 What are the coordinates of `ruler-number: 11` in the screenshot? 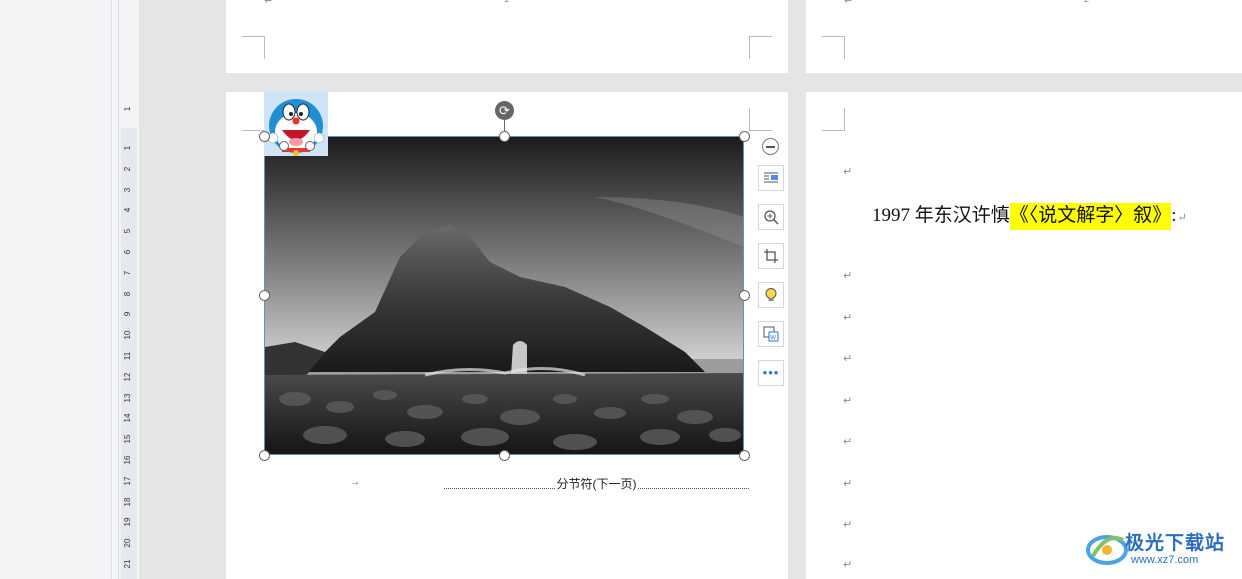 It's located at (127, 356).